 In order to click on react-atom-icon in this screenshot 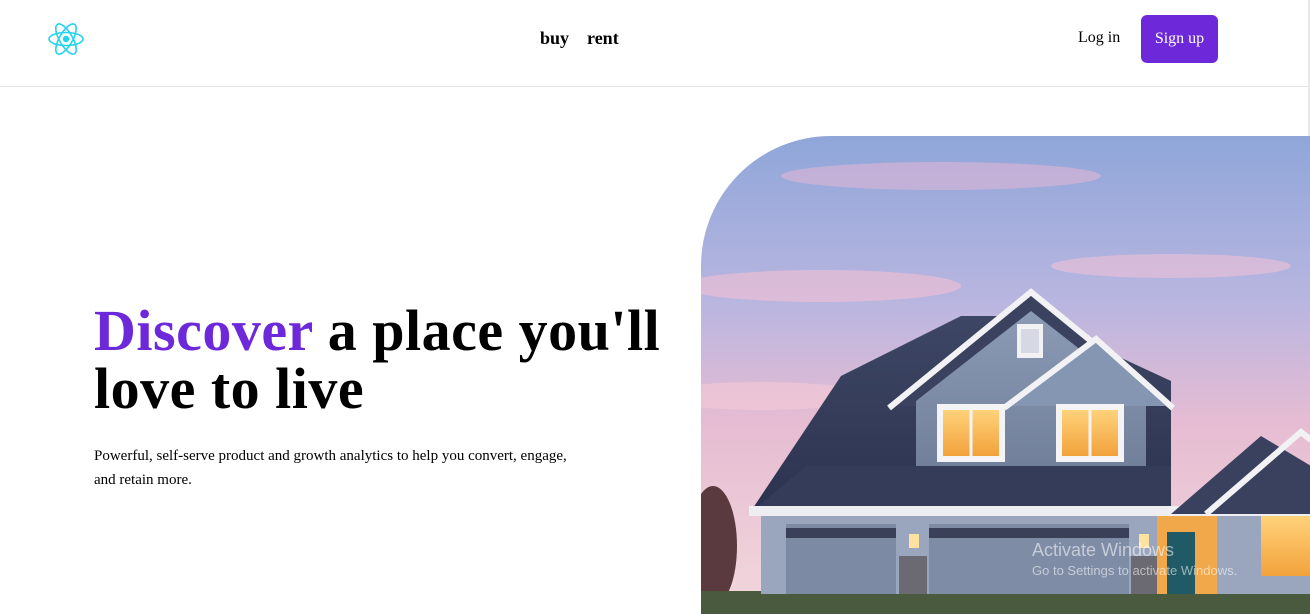, I will do `click(66, 39)`.